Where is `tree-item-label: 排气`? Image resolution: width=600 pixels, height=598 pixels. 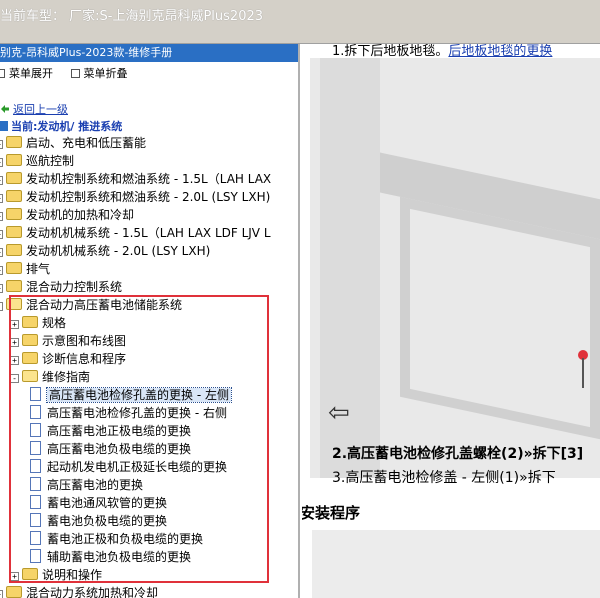 tree-item-label: 排气 is located at coordinates (38, 269).